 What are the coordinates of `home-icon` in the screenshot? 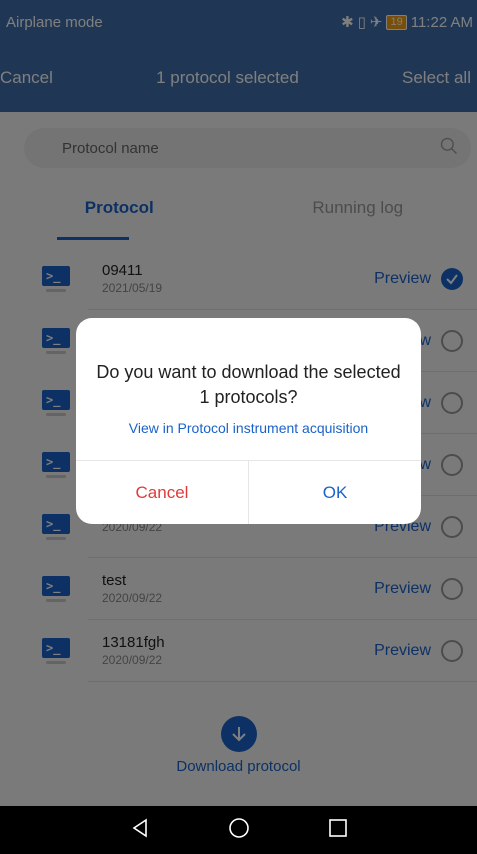 It's located at (239, 830).